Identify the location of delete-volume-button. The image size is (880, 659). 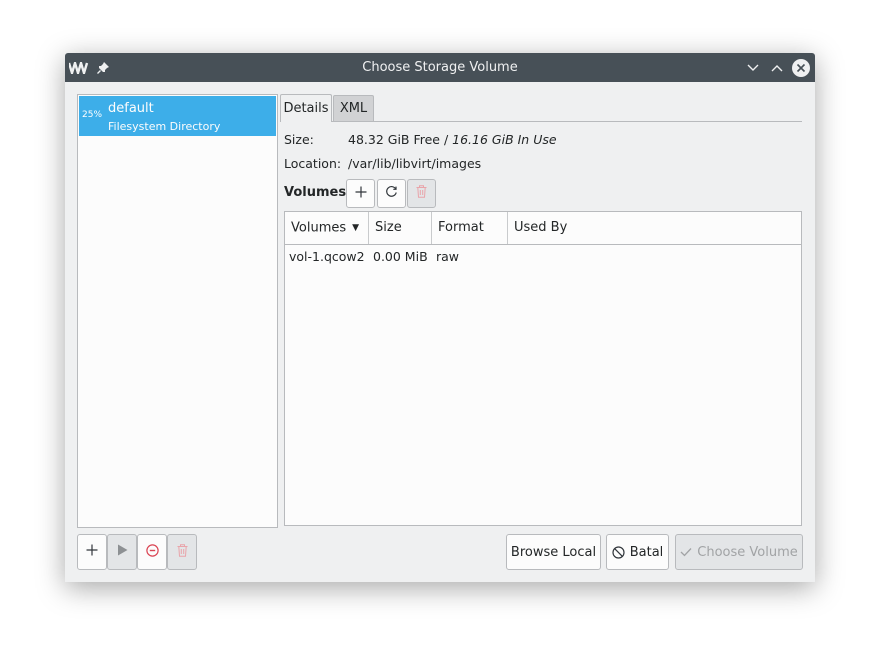
(421, 193).